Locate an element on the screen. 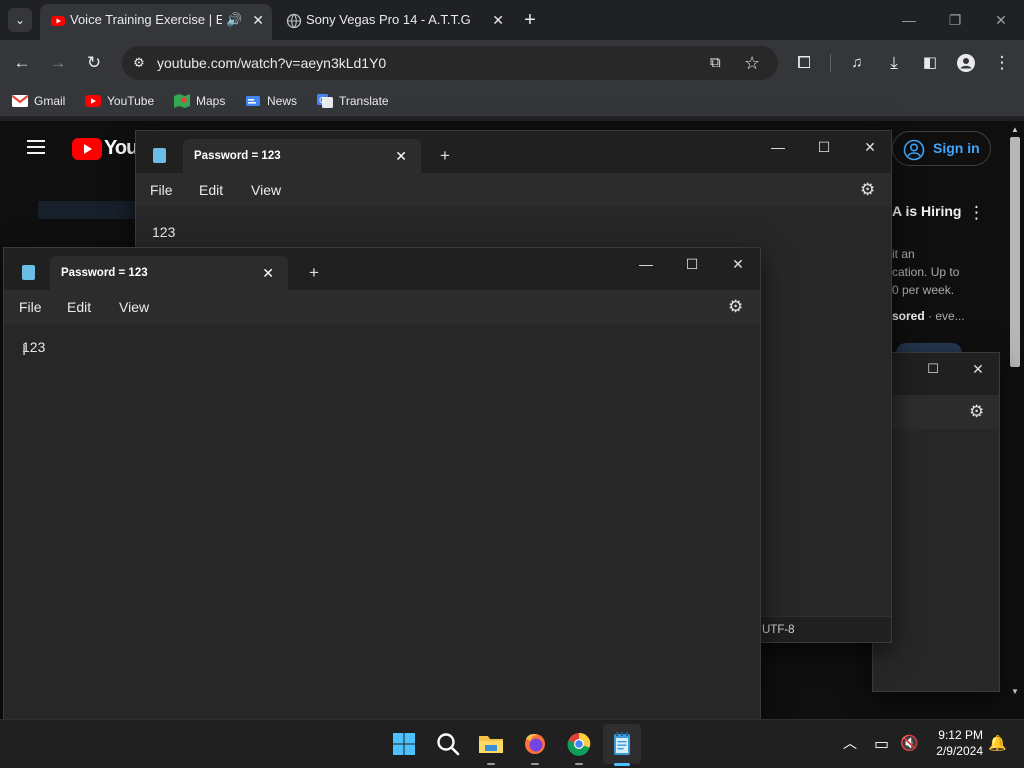 Image resolution: width=1024 pixels, height=768 pixels. ad-line: it an is located at coordinates (903, 254).